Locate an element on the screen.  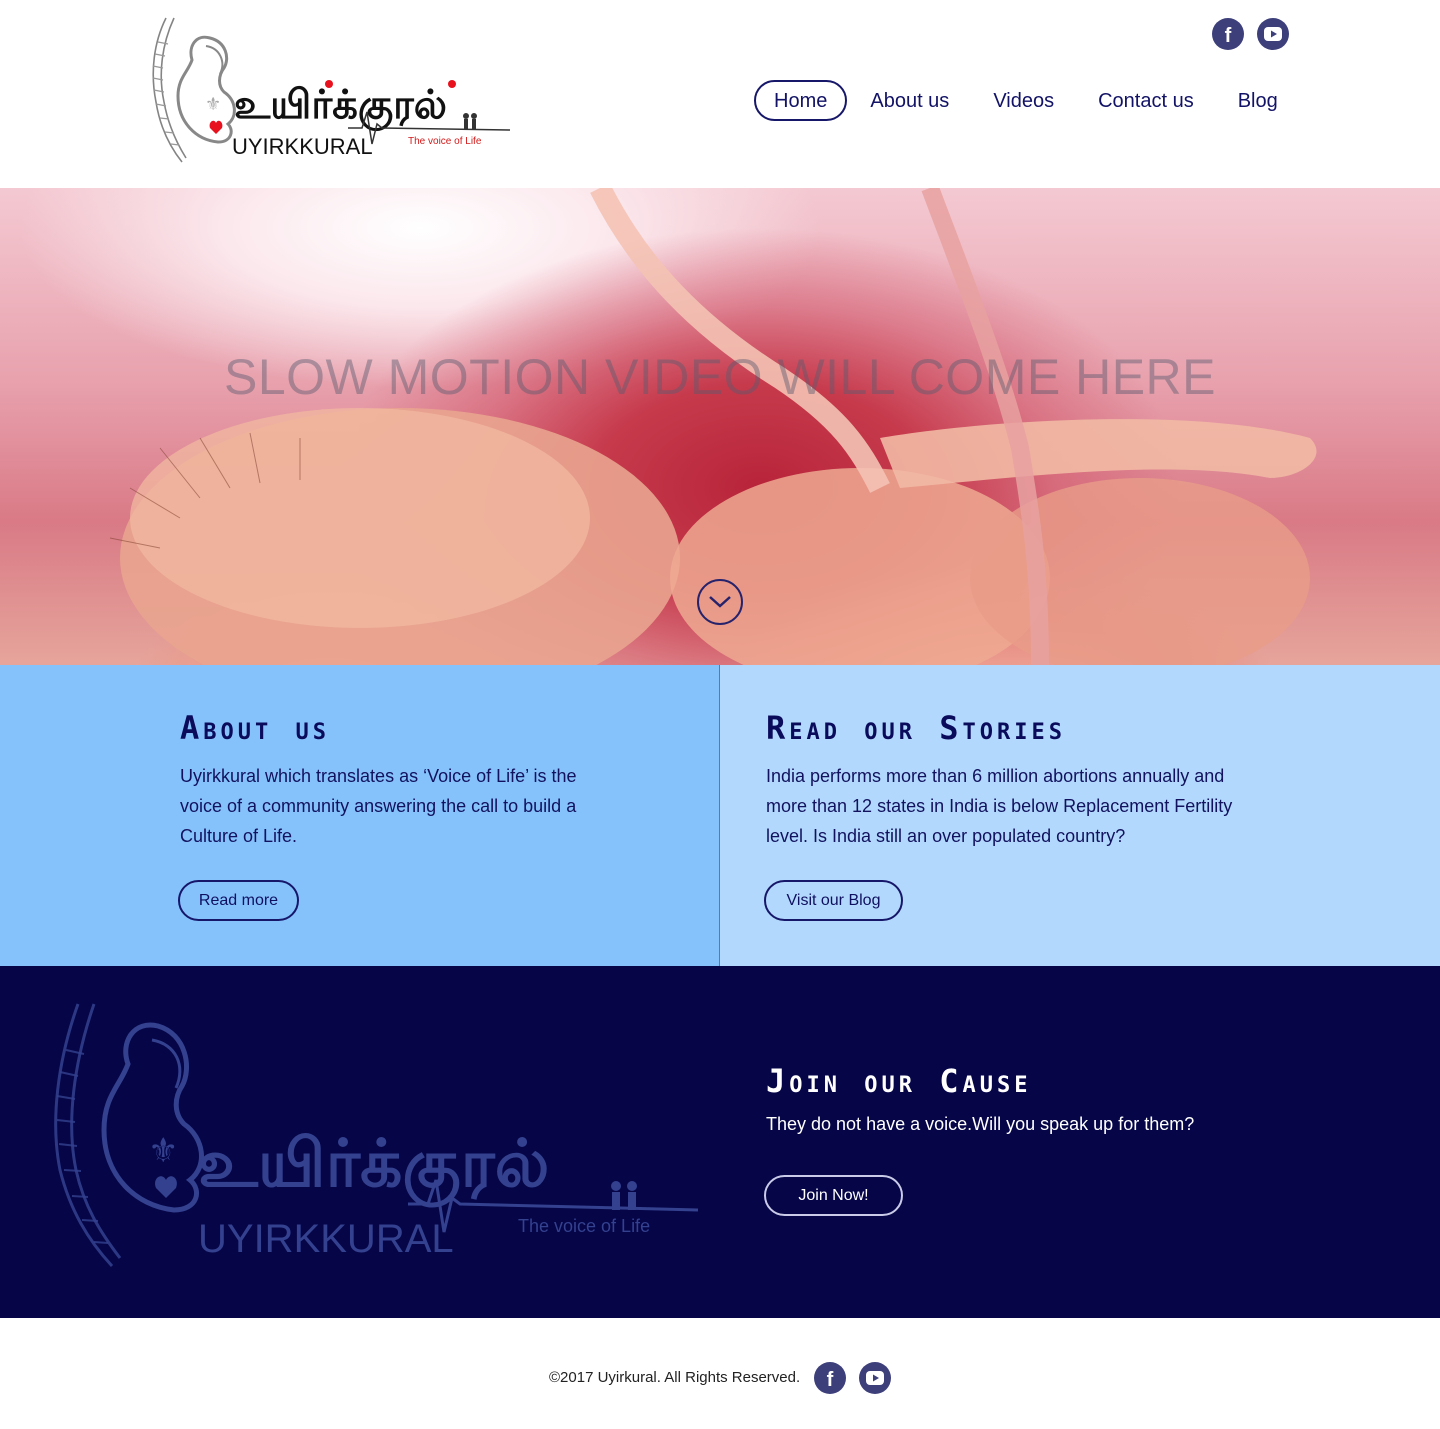
stories-title: Read our Stories is located at coordinates (916, 728).